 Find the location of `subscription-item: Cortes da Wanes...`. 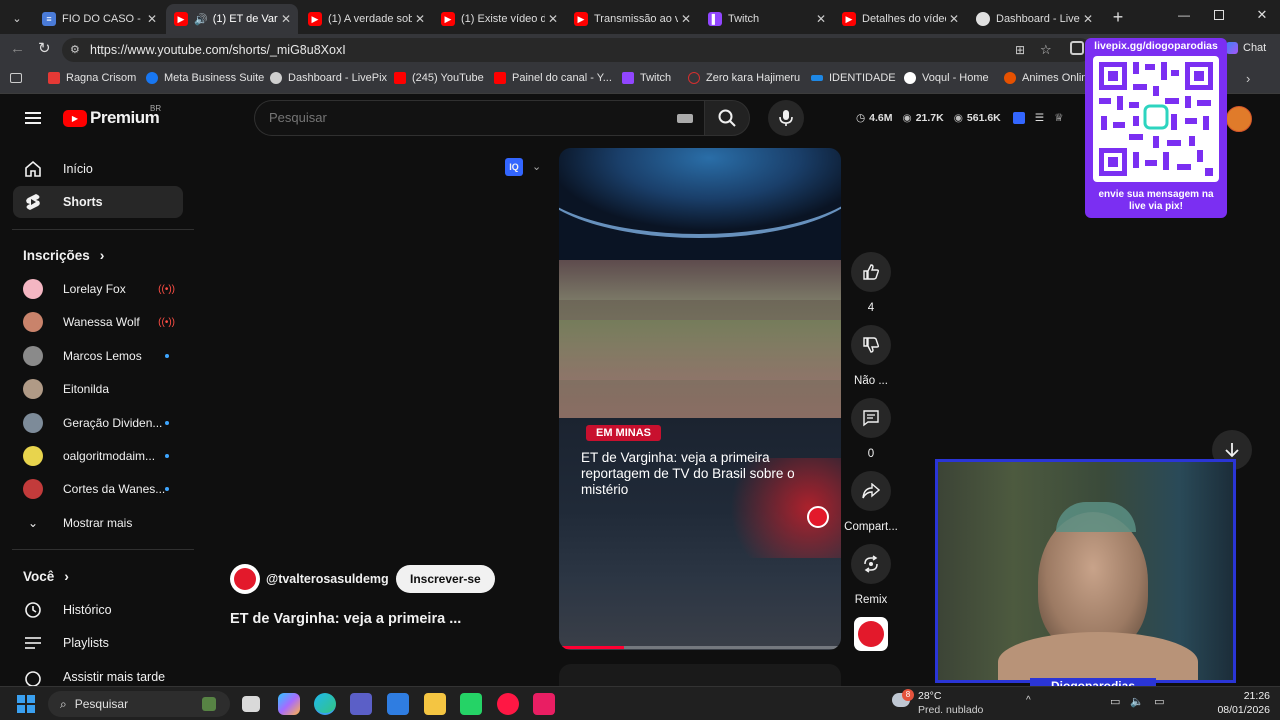

subscription-item: Cortes da Wanes... is located at coordinates (103, 489).